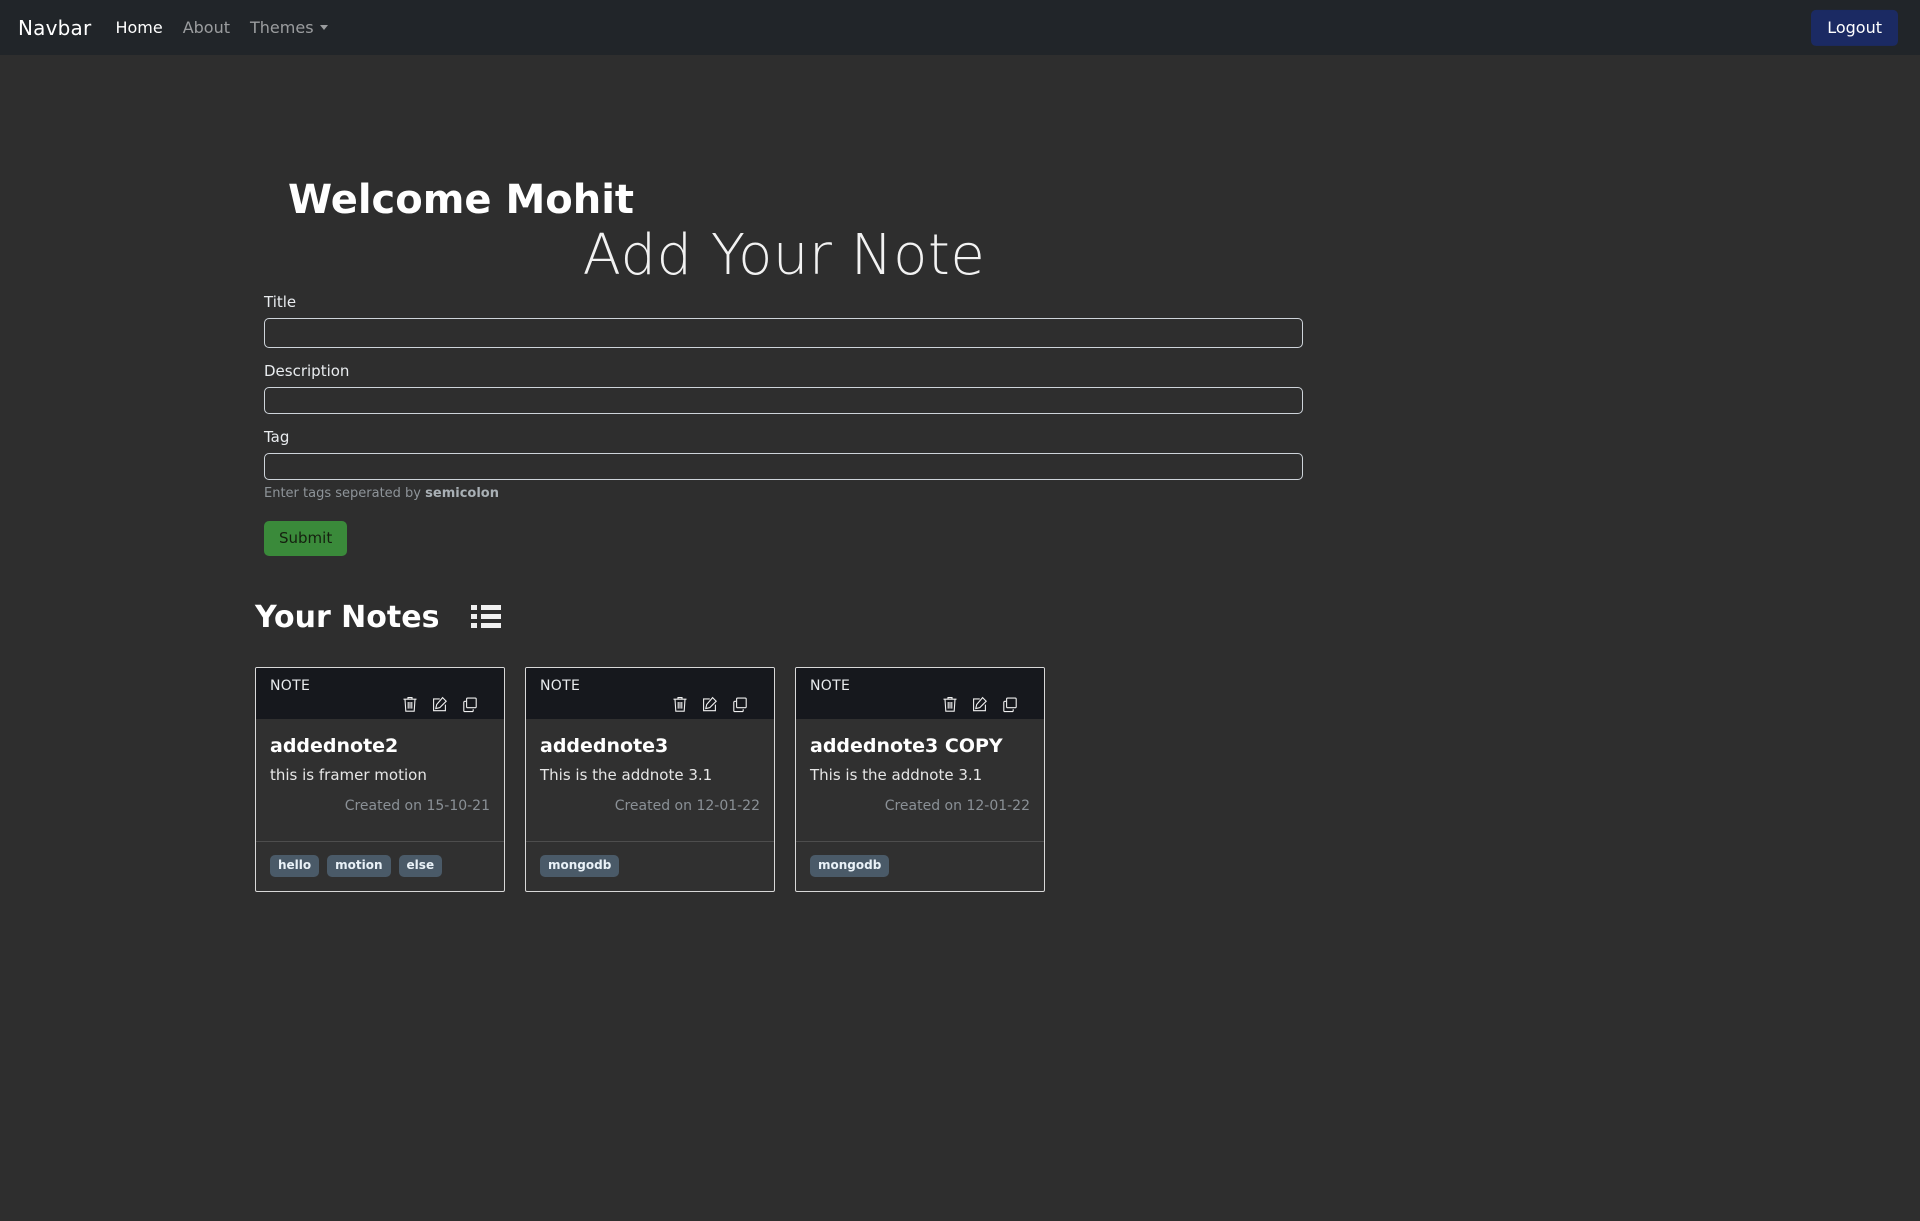  I want to click on note-card-created: Created on 15-10-21, so click(417, 806).